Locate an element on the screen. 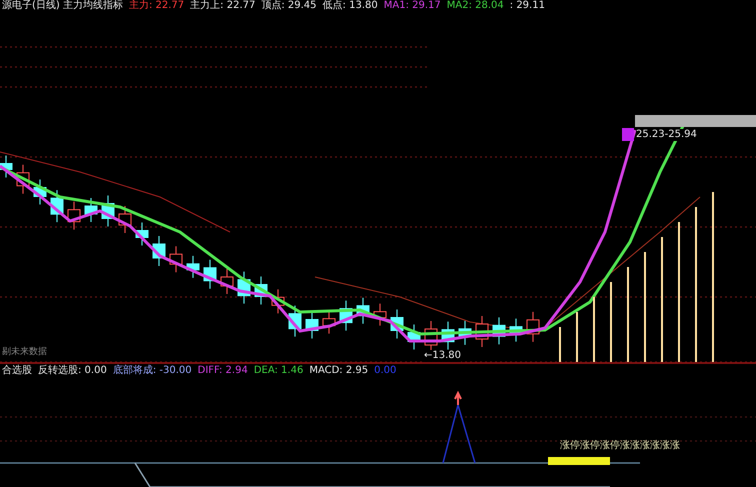 The image size is (756, 487). indicator-value: DIFF: 2.94 is located at coordinates (223, 370).